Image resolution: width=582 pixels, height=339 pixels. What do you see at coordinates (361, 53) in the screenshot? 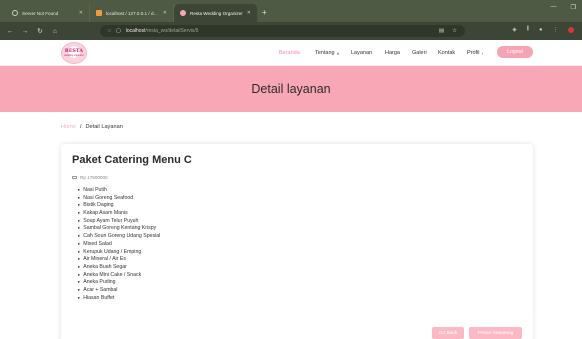
I see `nav-layanan: Layanan` at bounding box center [361, 53].